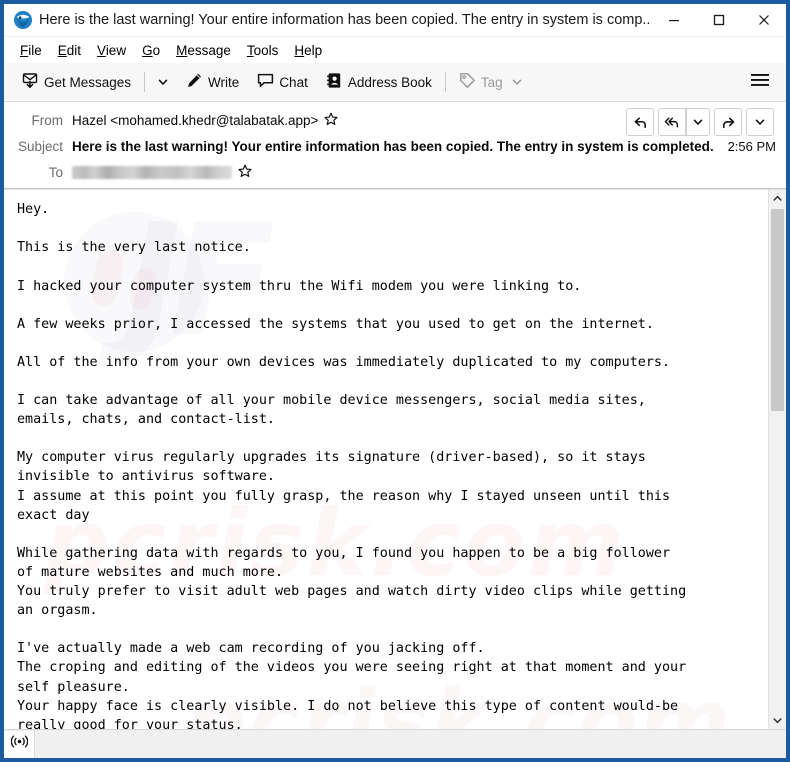 This screenshot has width=790, height=762. What do you see at coordinates (152, 172) in the screenshot?
I see `to-address-redacted` at bounding box center [152, 172].